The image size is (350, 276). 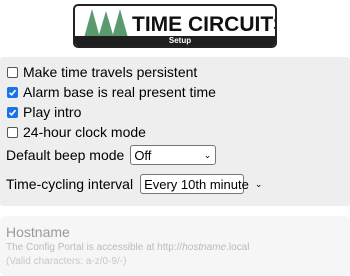 What do you see at coordinates (84, 132) in the screenshot?
I see `option-label: 24-hour clock mode` at bounding box center [84, 132].